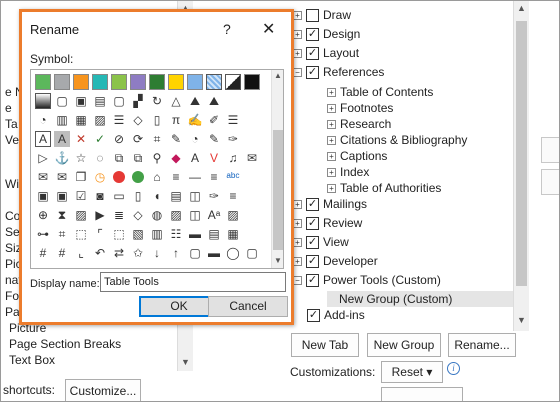  What do you see at coordinates (195, 215) in the screenshot?
I see `stacked-icon: ◫` at bounding box center [195, 215].